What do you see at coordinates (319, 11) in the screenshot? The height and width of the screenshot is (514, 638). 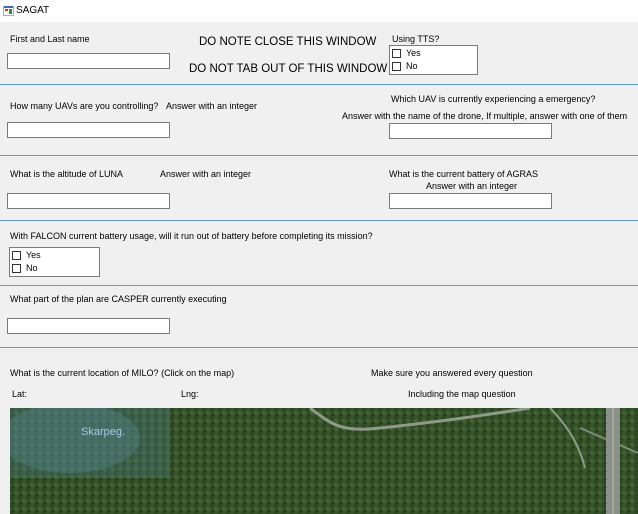 I see `title-bar: SAGAT` at bounding box center [319, 11].